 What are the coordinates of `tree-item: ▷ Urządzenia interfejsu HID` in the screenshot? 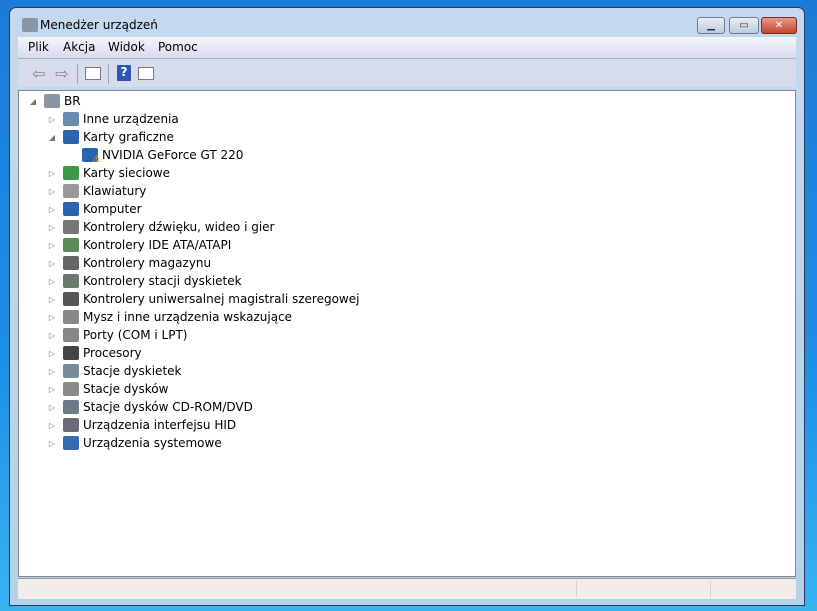 It's located at (141, 425).